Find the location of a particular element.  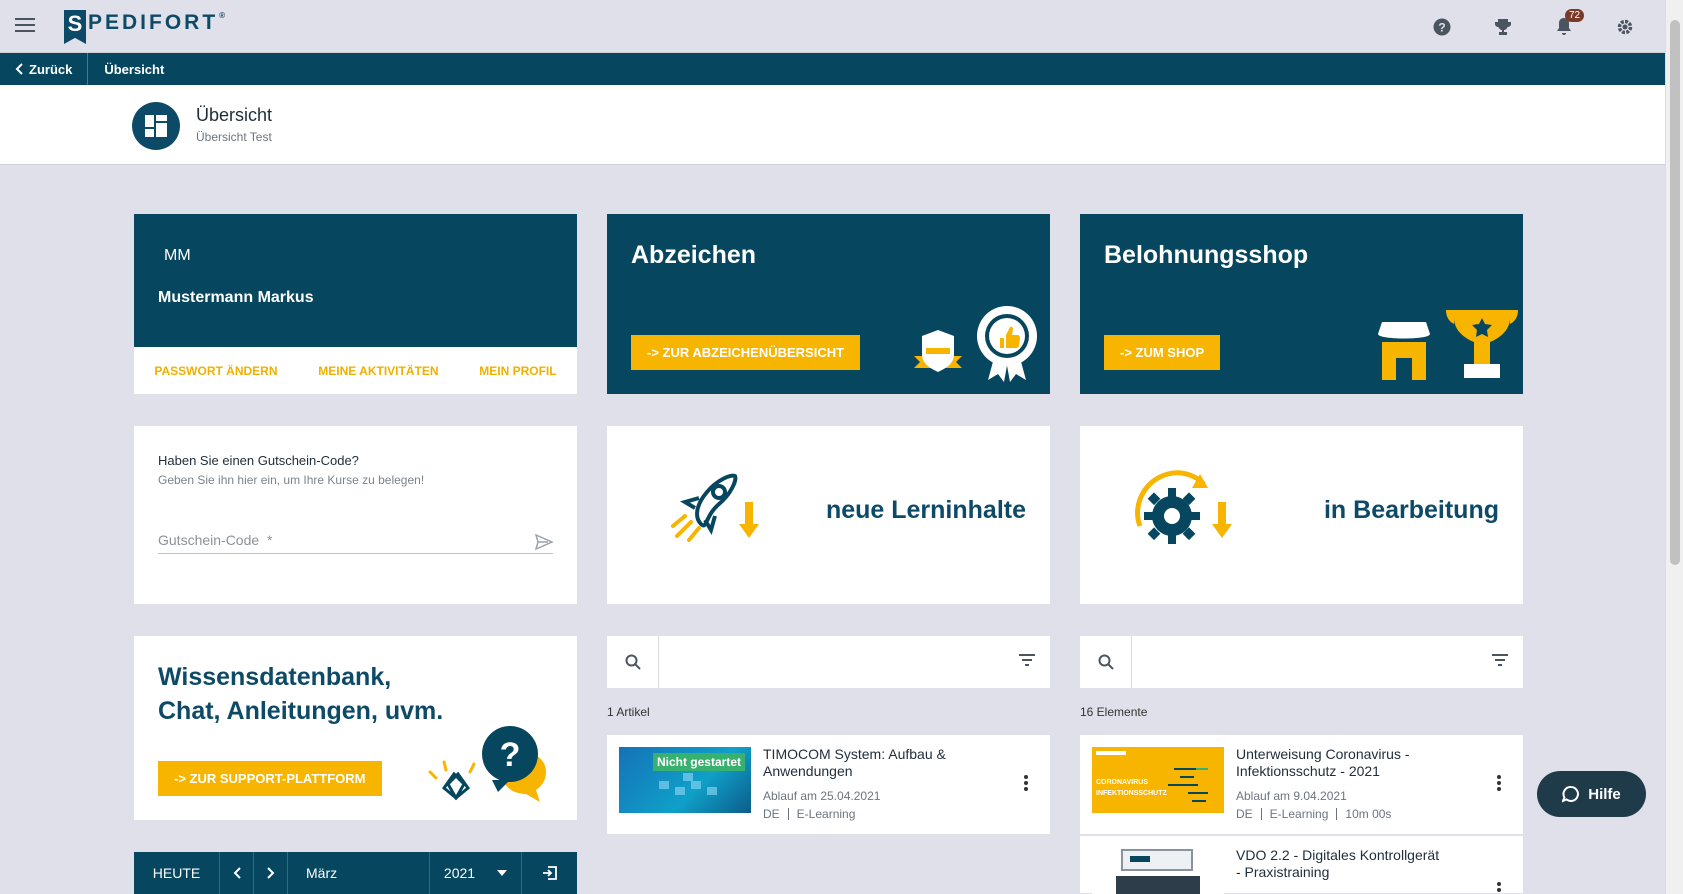

content-search-input is located at coordinates (832, 662).